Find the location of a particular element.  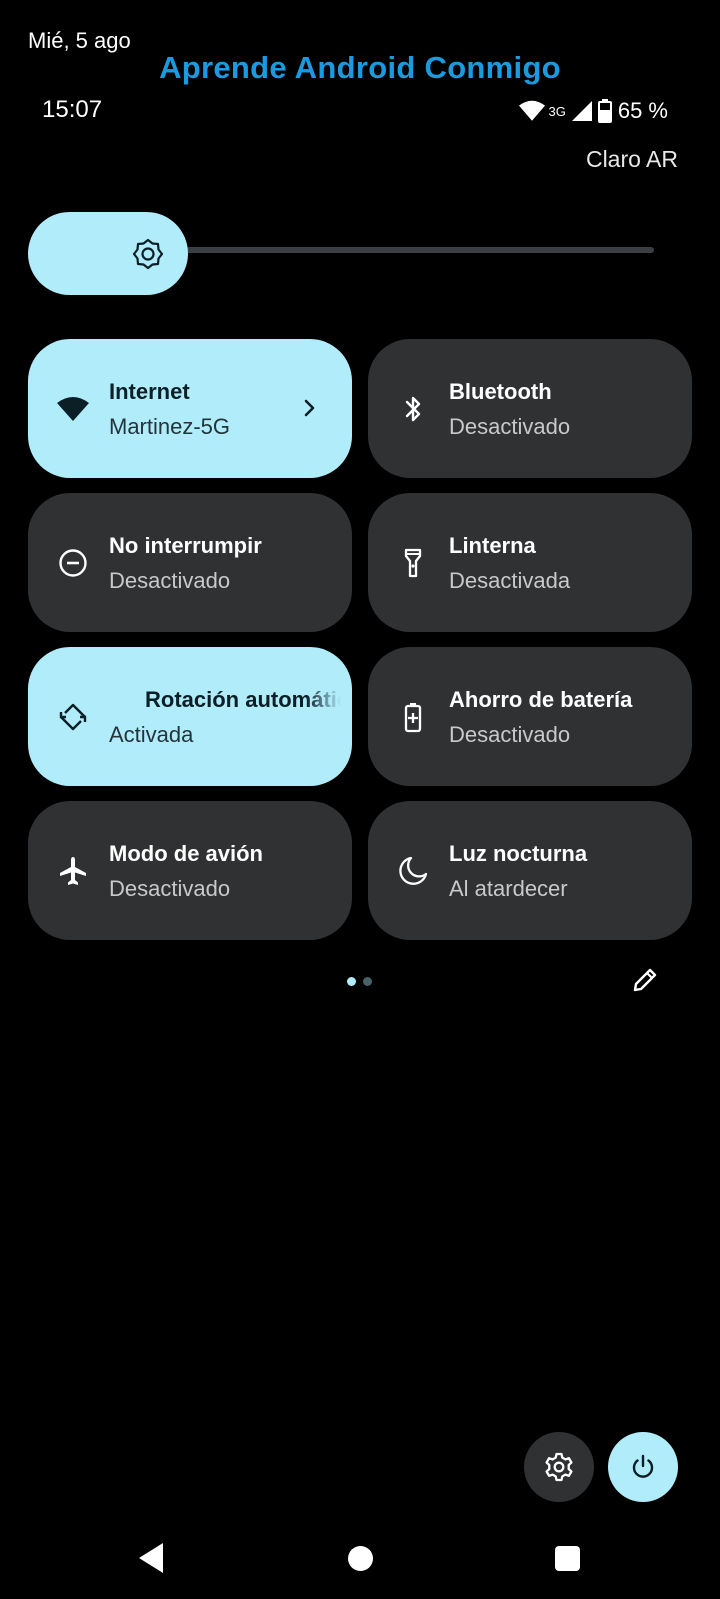

tile-title: Linterna is located at coordinates (492, 545).